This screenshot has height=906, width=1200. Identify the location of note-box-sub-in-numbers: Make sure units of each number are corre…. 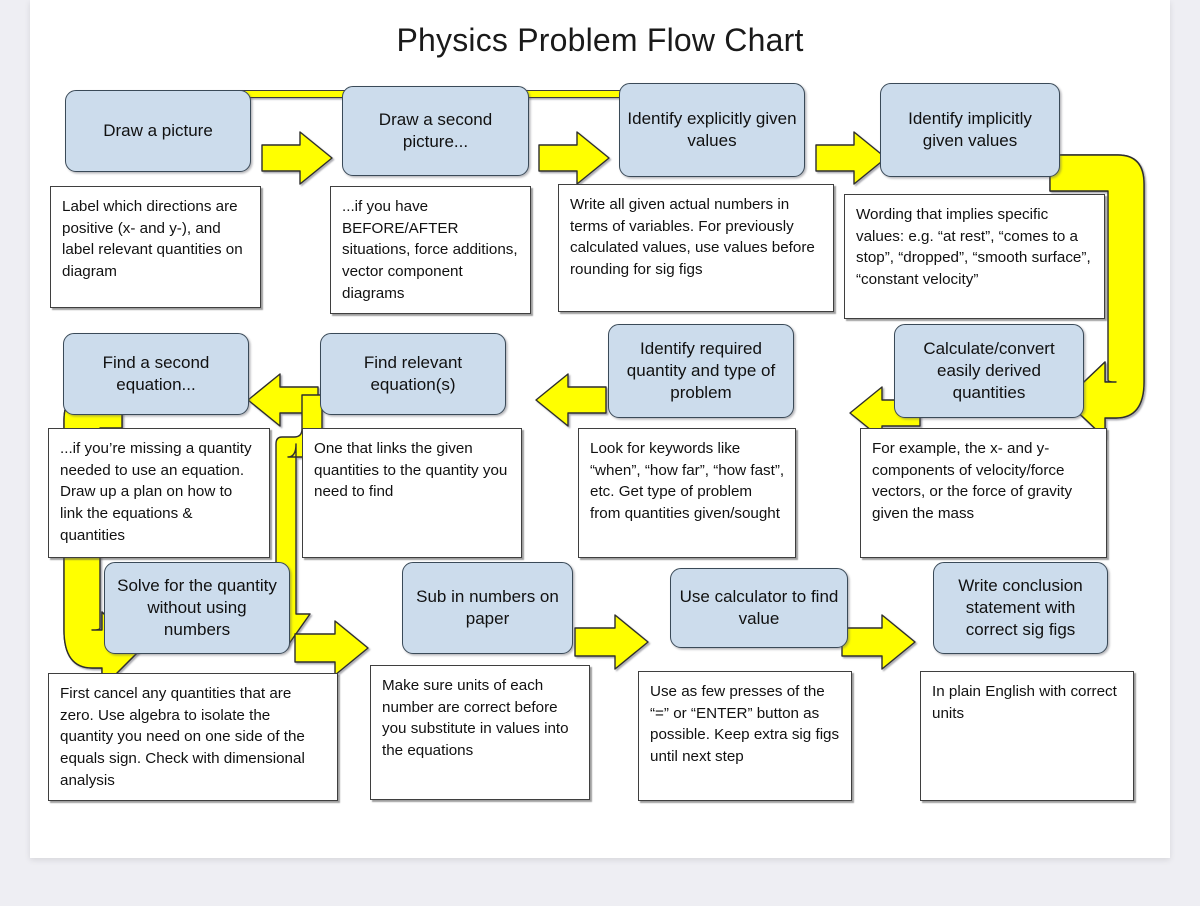
(480, 732).